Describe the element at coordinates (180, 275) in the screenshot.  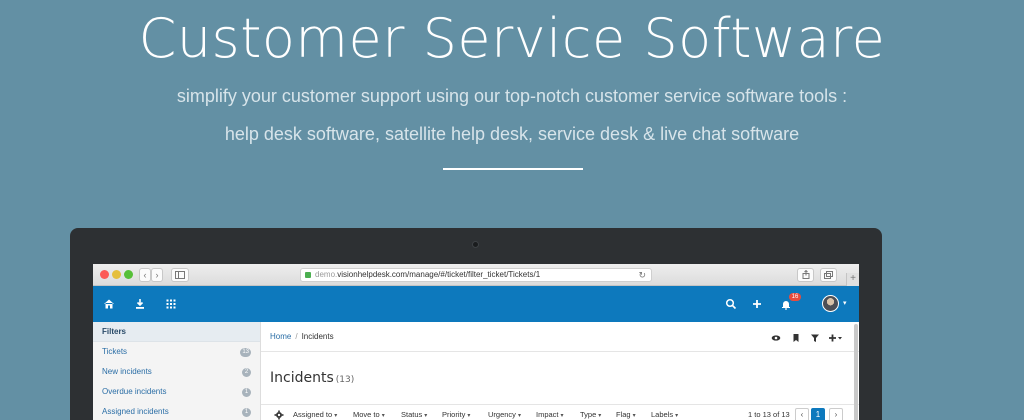
I see `sidebar-toggle-icon` at that location.